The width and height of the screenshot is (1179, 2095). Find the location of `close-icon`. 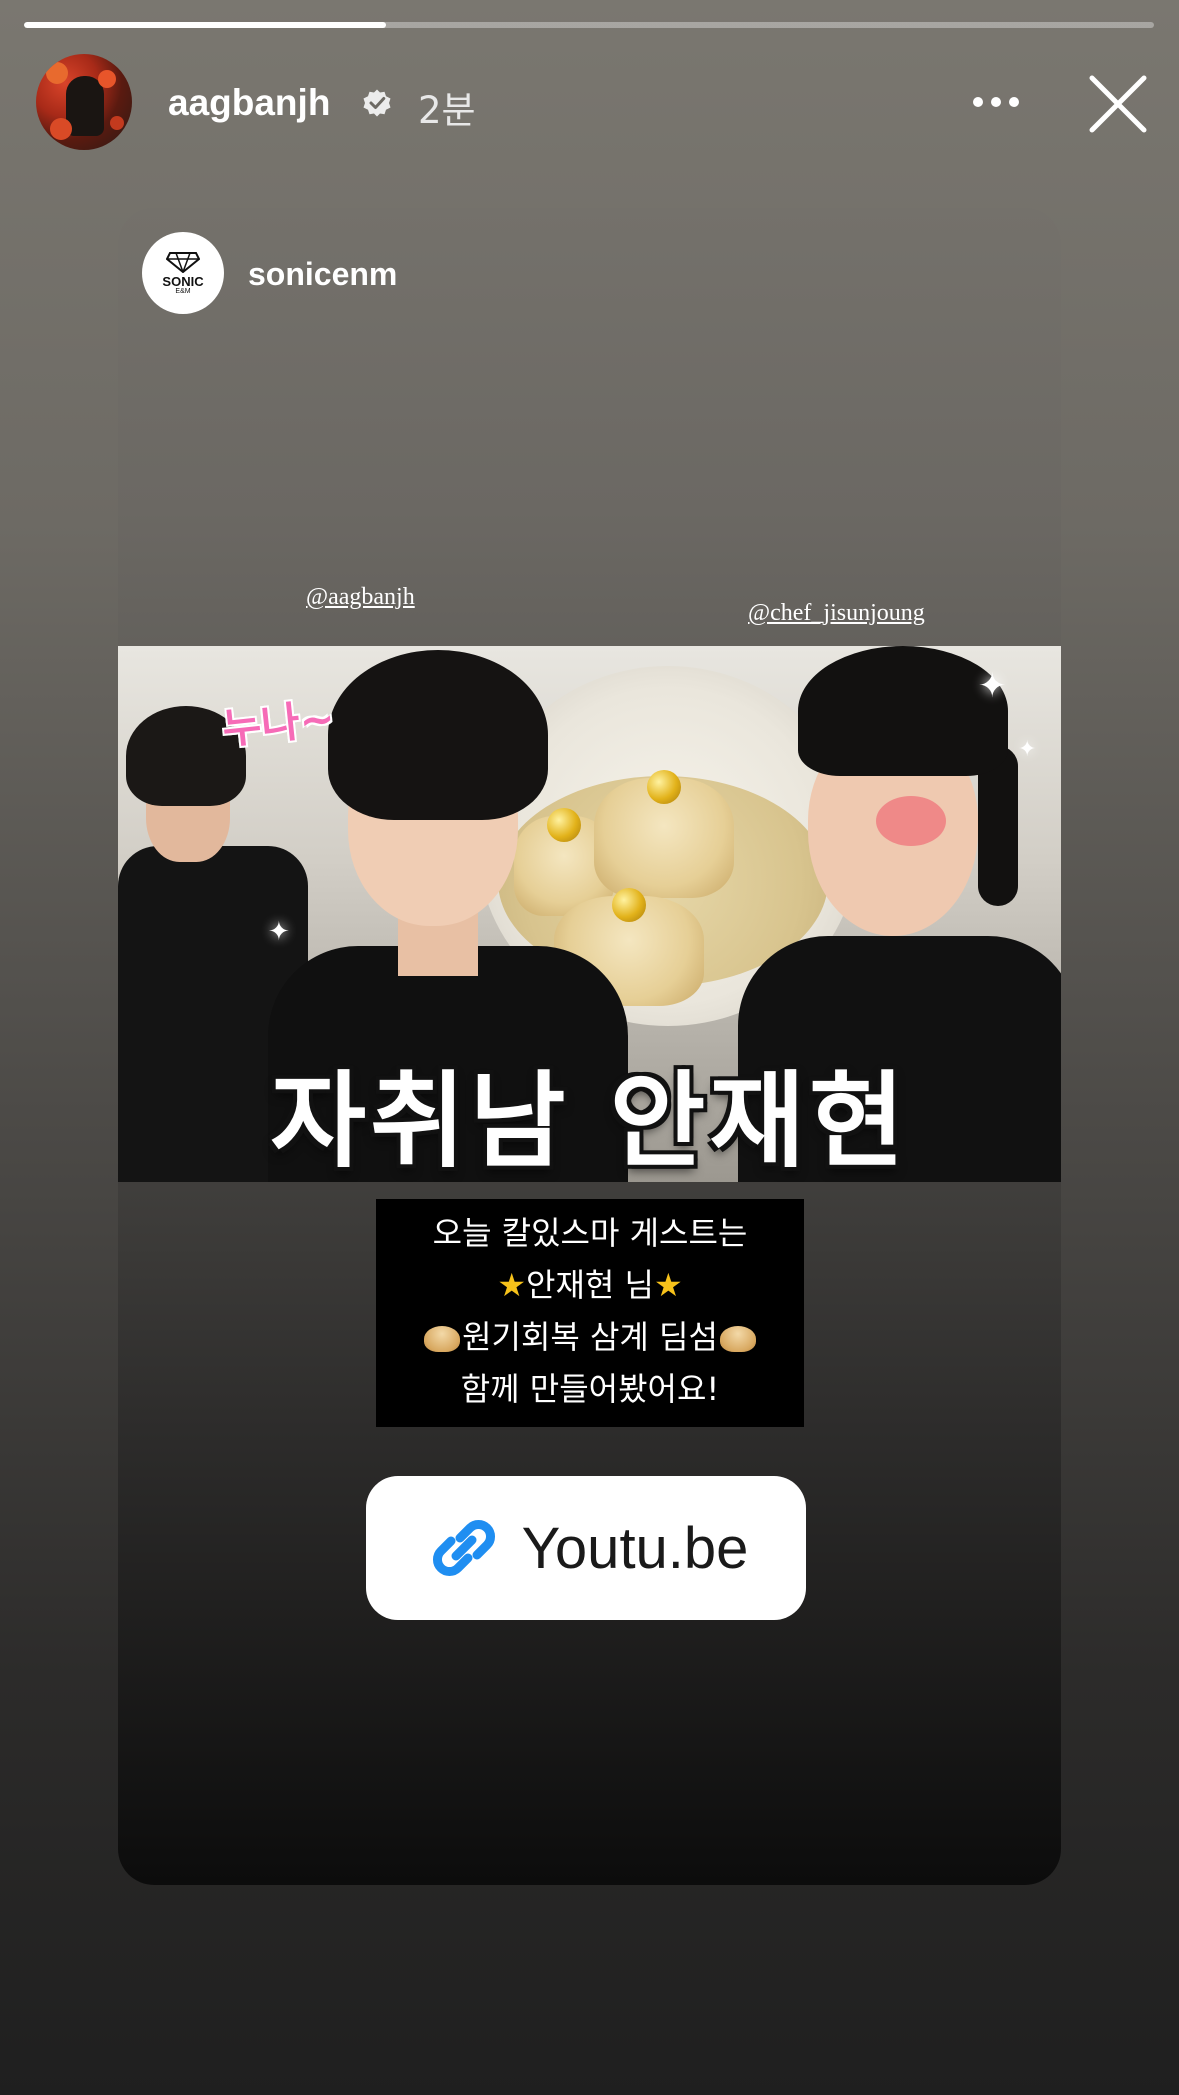

close-icon is located at coordinates (1118, 104).